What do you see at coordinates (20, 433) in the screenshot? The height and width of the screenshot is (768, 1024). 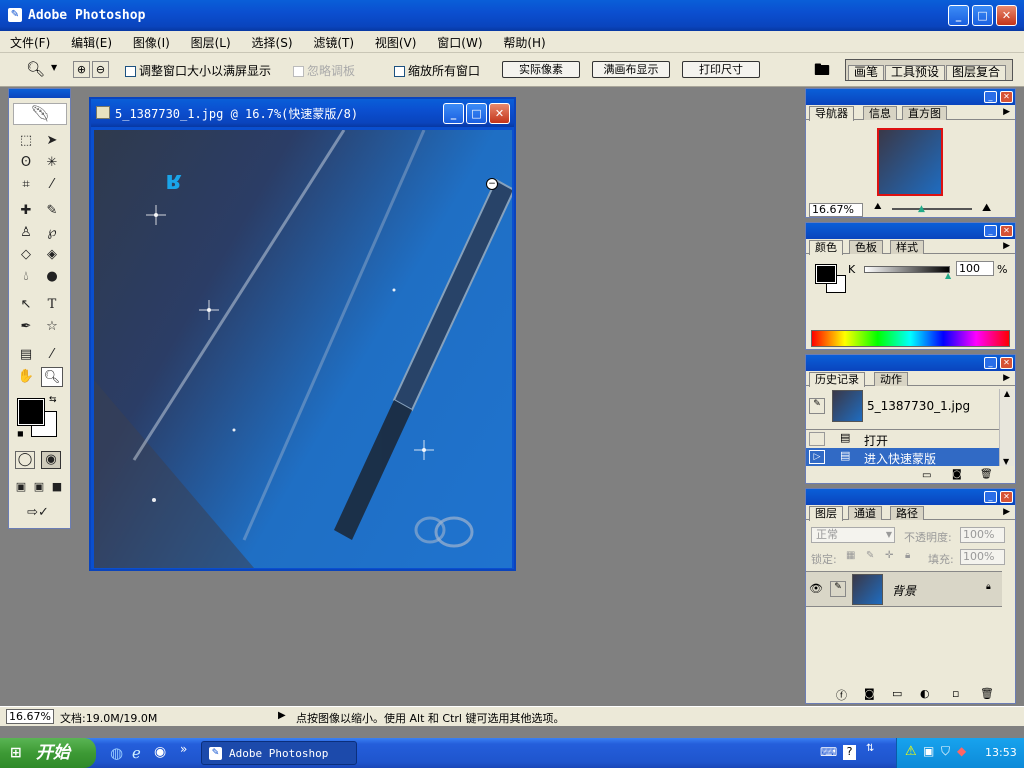 I see `default-colors-icon: ◼` at bounding box center [20, 433].